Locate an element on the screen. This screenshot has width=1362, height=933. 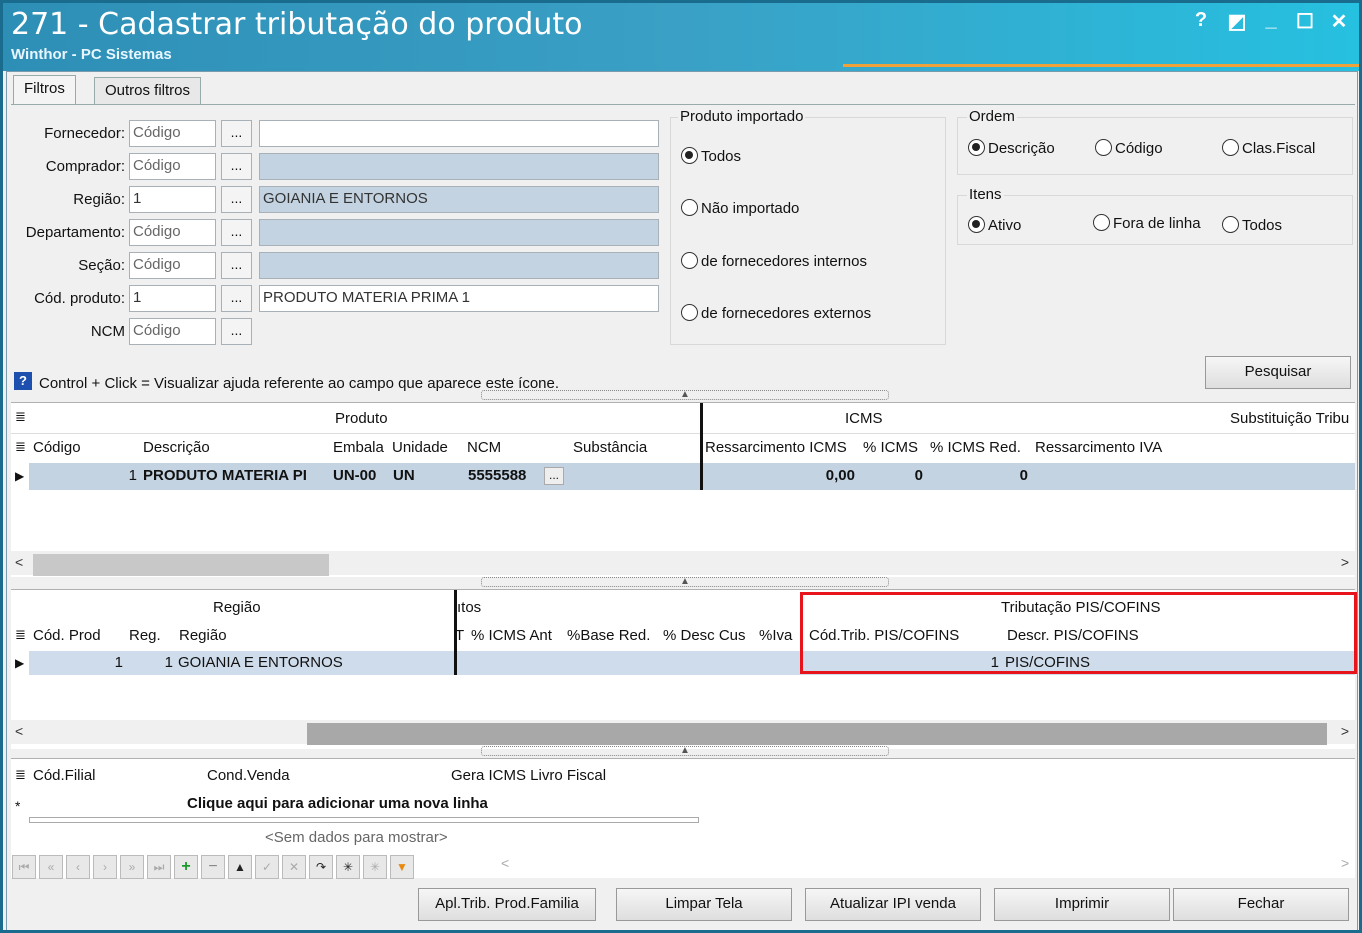
cod-produto-input: 1 is located at coordinates (172, 298).